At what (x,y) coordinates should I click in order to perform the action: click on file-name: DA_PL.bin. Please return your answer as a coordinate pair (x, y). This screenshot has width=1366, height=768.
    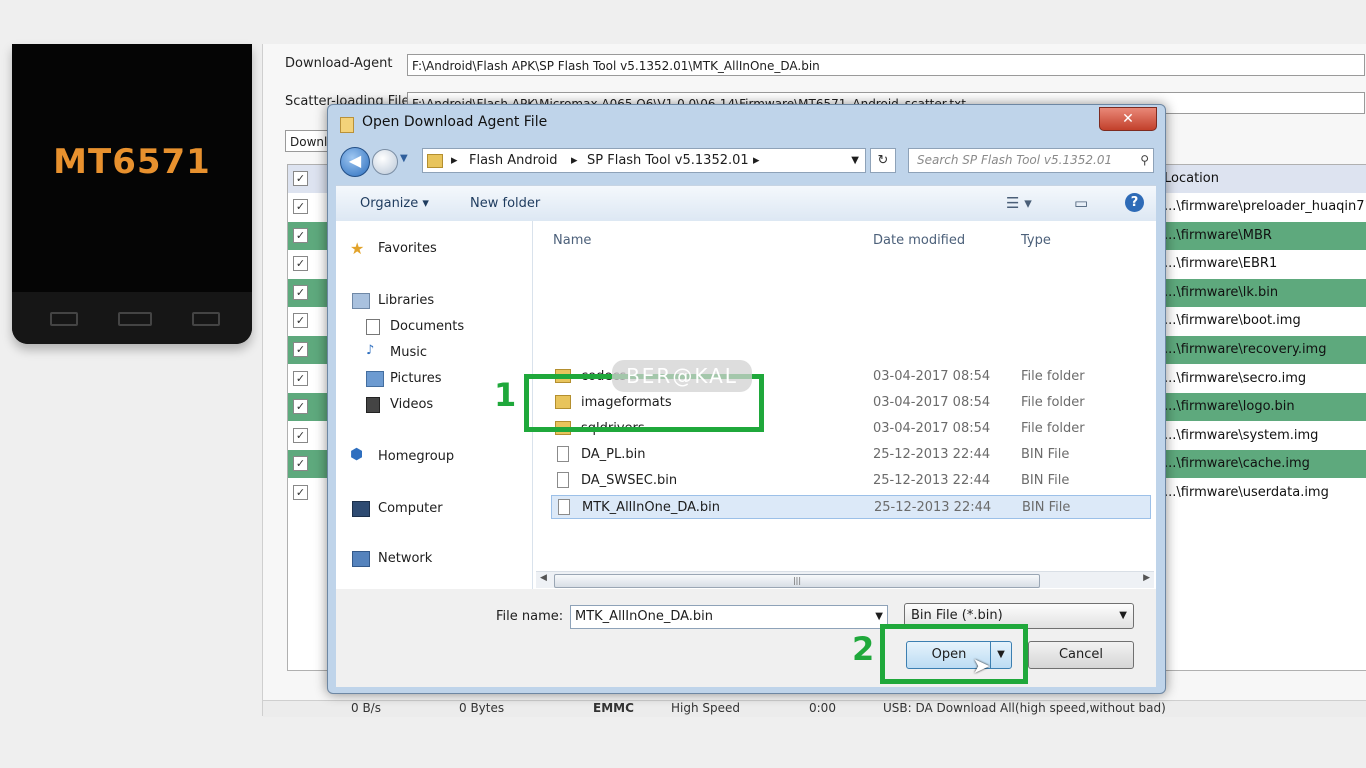
    Looking at the image, I should click on (613, 454).